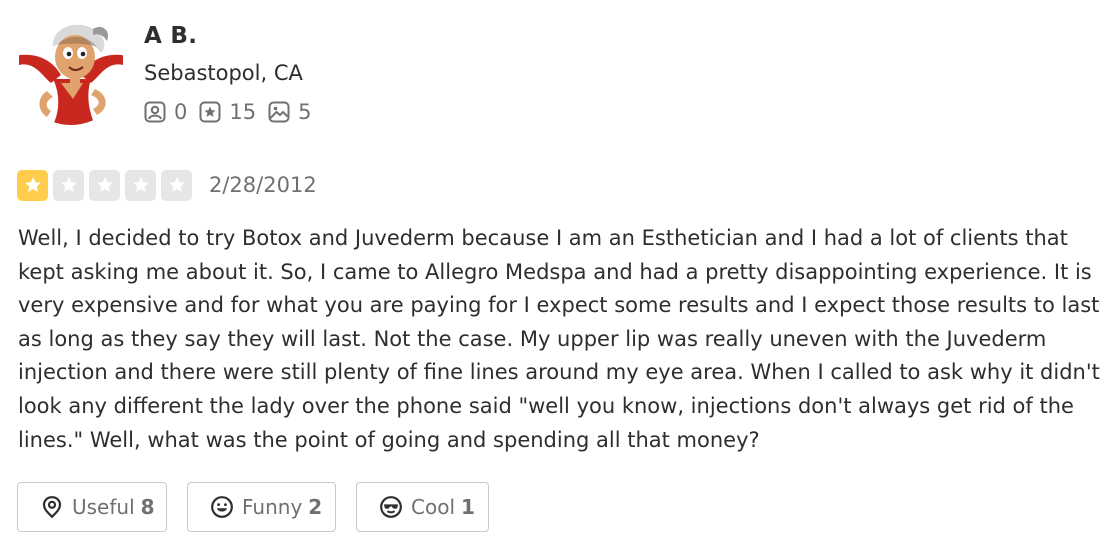 The height and width of the screenshot is (548, 1112). What do you see at coordinates (468, 507) in the screenshot?
I see `cool-count: 1` at bounding box center [468, 507].